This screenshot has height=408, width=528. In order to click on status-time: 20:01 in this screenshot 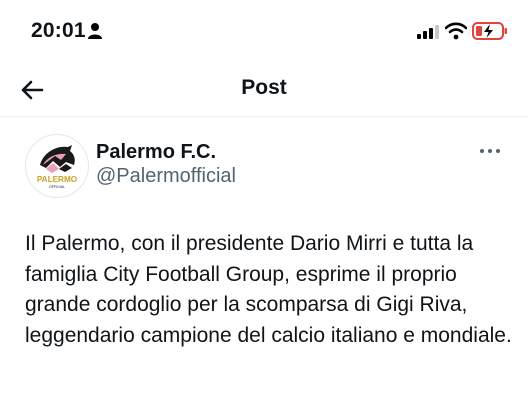, I will do `click(58, 30)`.